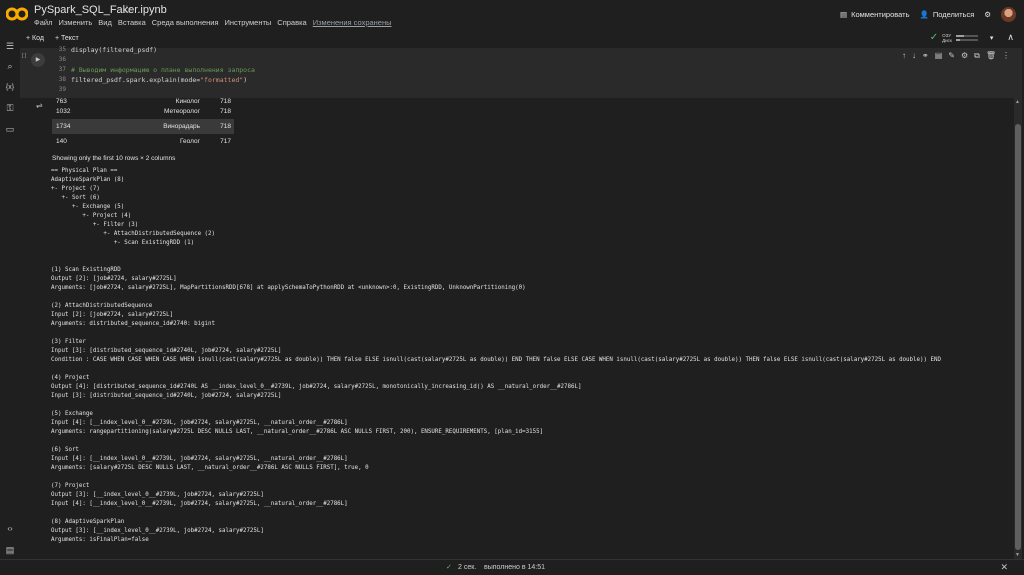  I want to click on mirror-icon: ⧉, so click(977, 56).